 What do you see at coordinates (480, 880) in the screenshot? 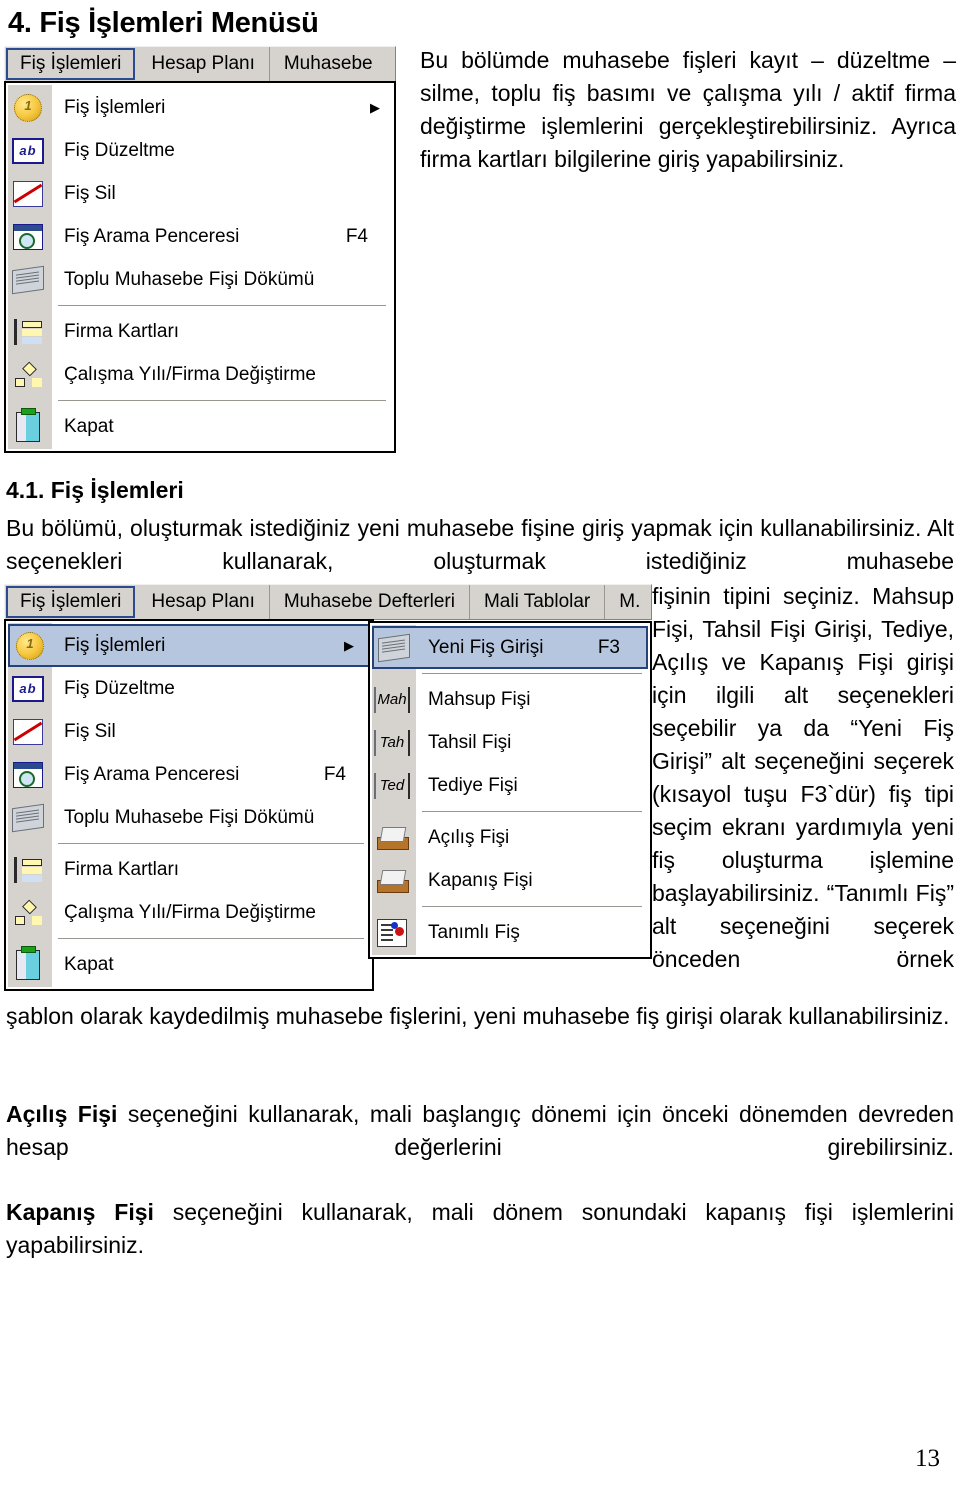
I see `menu-item-label: Kapanış Fişi` at bounding box center [480, 880].